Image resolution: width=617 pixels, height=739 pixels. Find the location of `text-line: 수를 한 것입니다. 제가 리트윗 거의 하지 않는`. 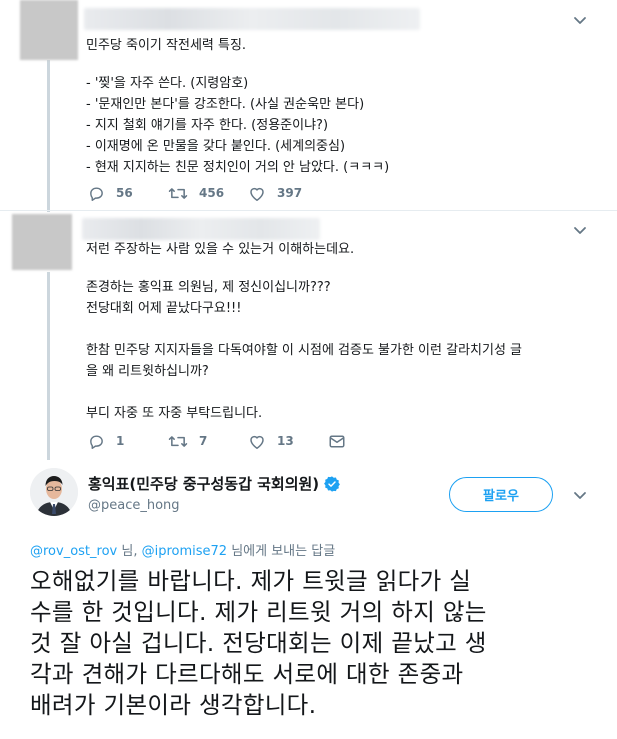

text-line: 수를 한 것입니다. 제가 리트윗 거의 하지 않는 is located at coordinates (258, 612).